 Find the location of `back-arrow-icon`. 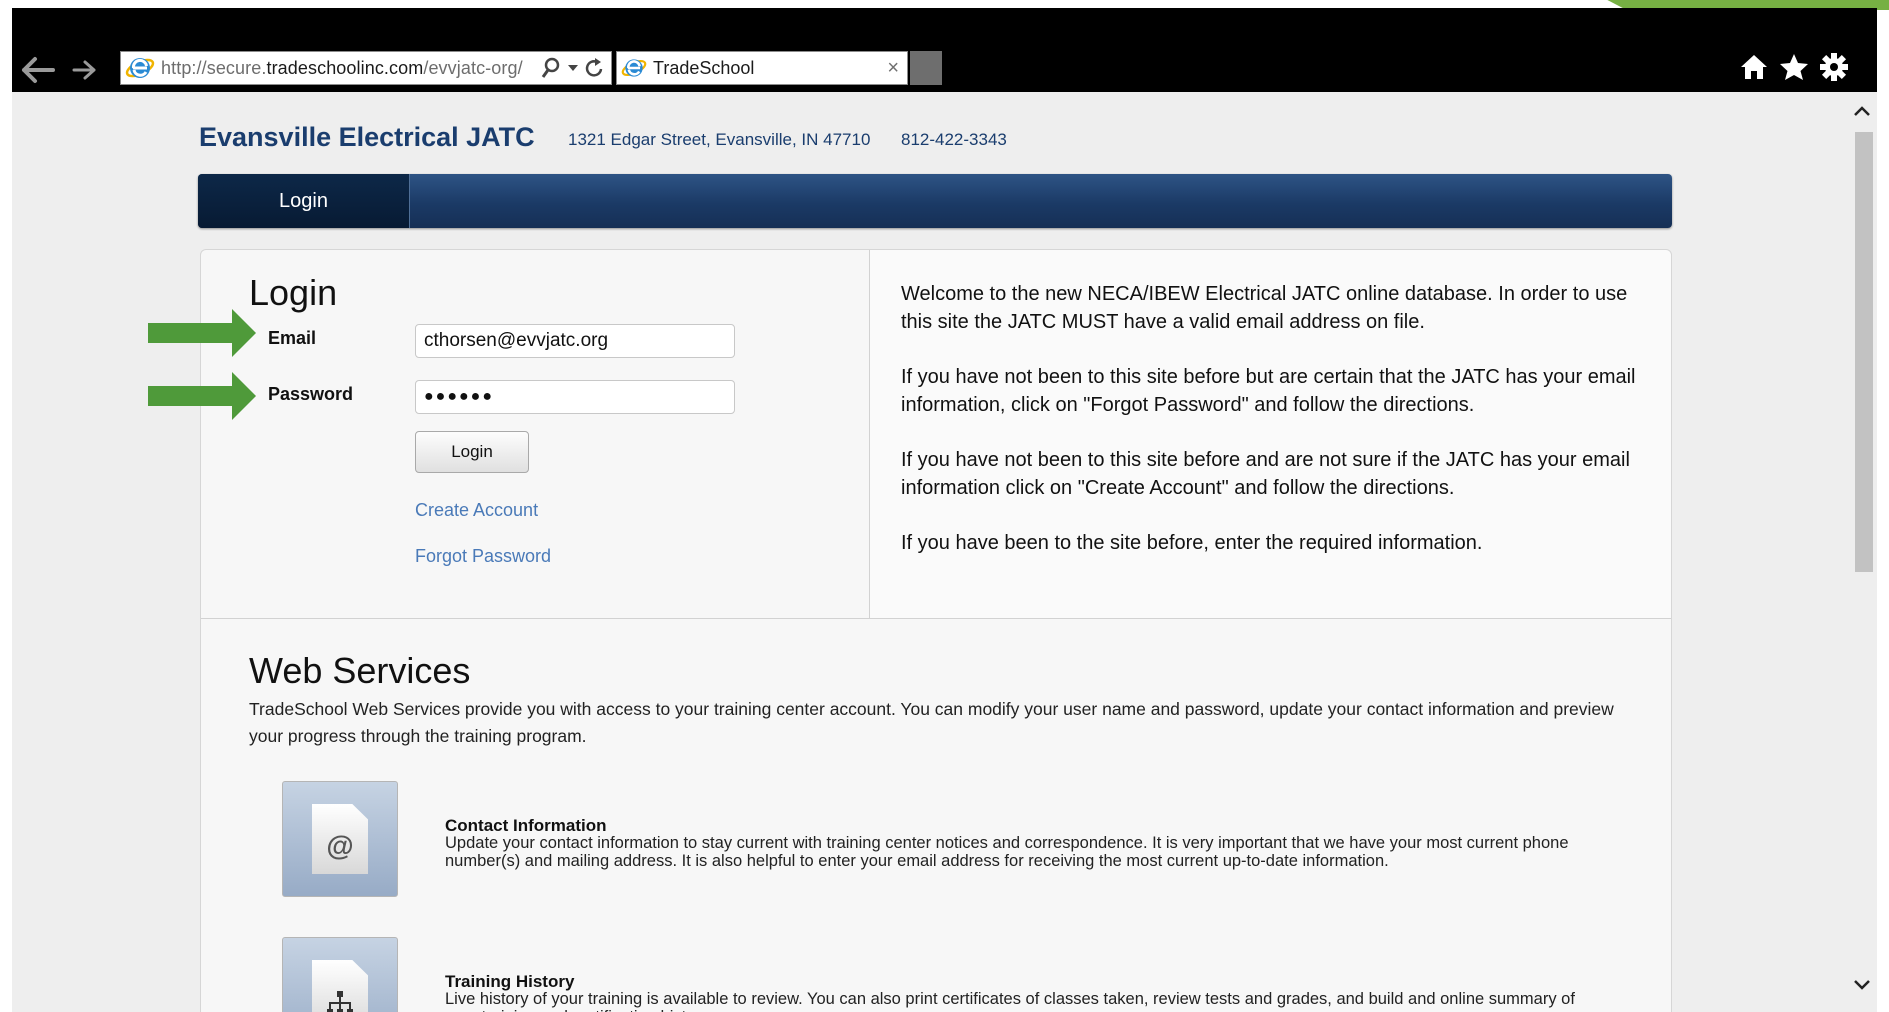

back-arrow-icon is located at coordinates (38, 70).